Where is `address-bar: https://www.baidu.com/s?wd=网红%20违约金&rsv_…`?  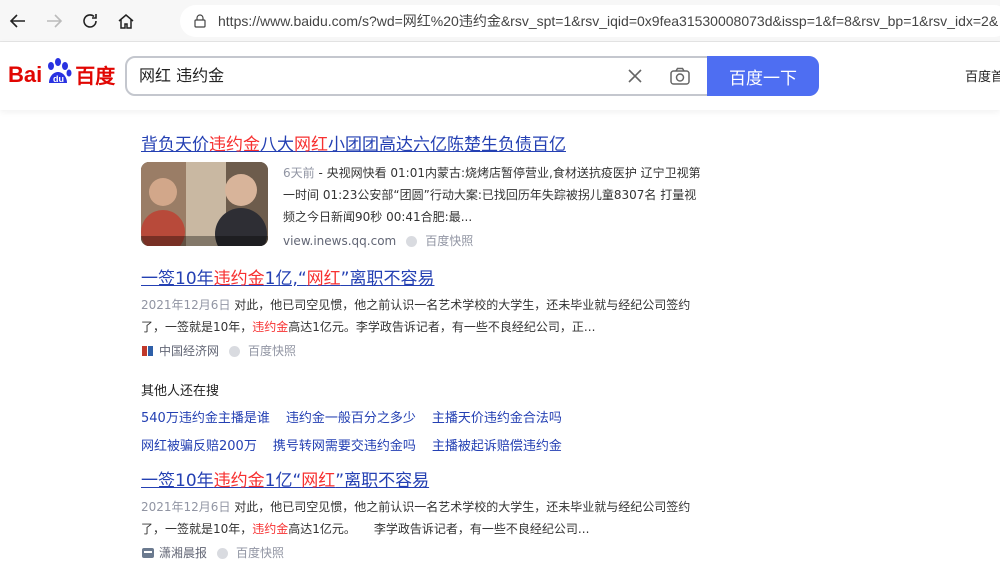
address-bar: https://www.baidu.com/s?wd=网红%20违约金&rsv_… is located at coordinates (590, 21).